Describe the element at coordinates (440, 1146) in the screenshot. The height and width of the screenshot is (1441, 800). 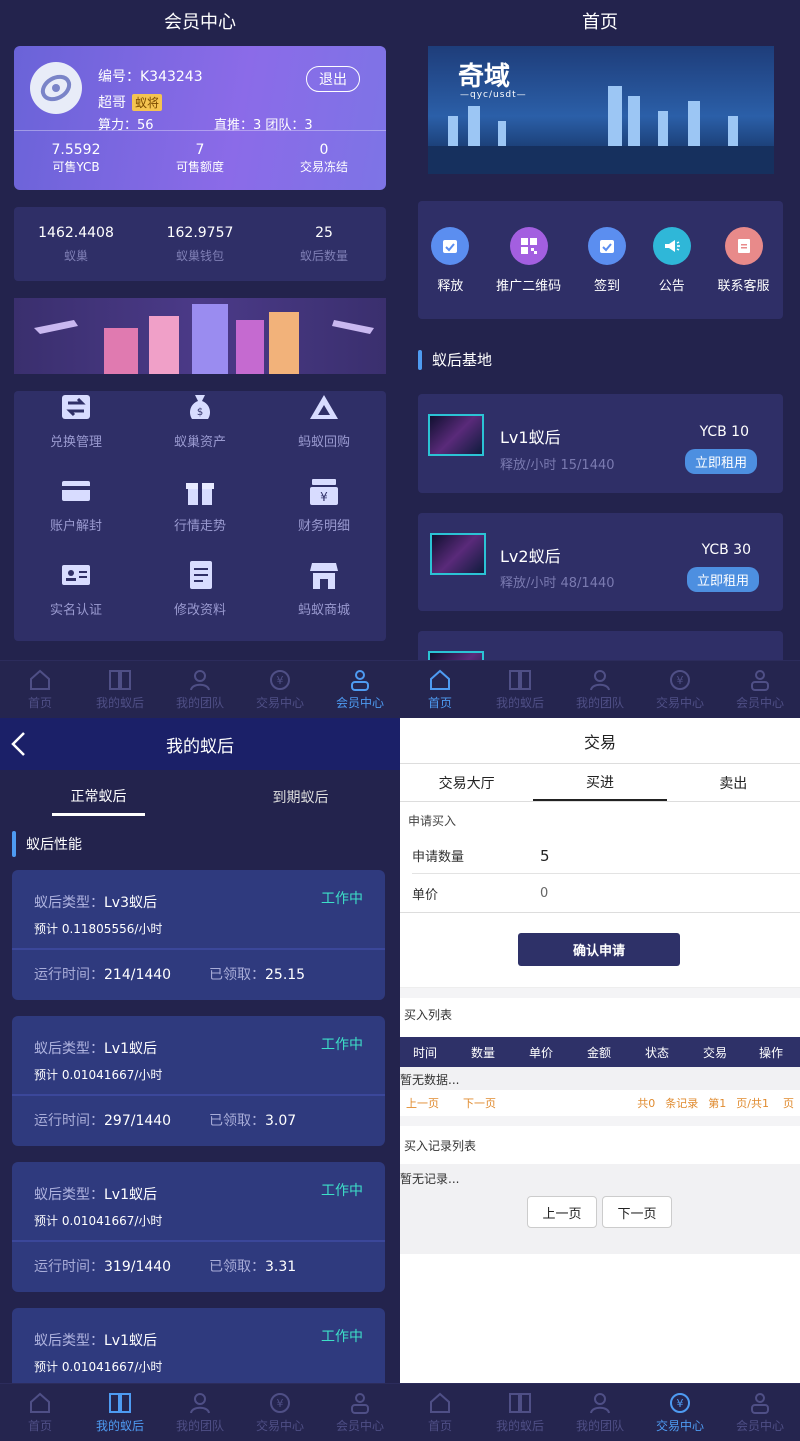
I see `record-title: 买入记录列表` at that location.